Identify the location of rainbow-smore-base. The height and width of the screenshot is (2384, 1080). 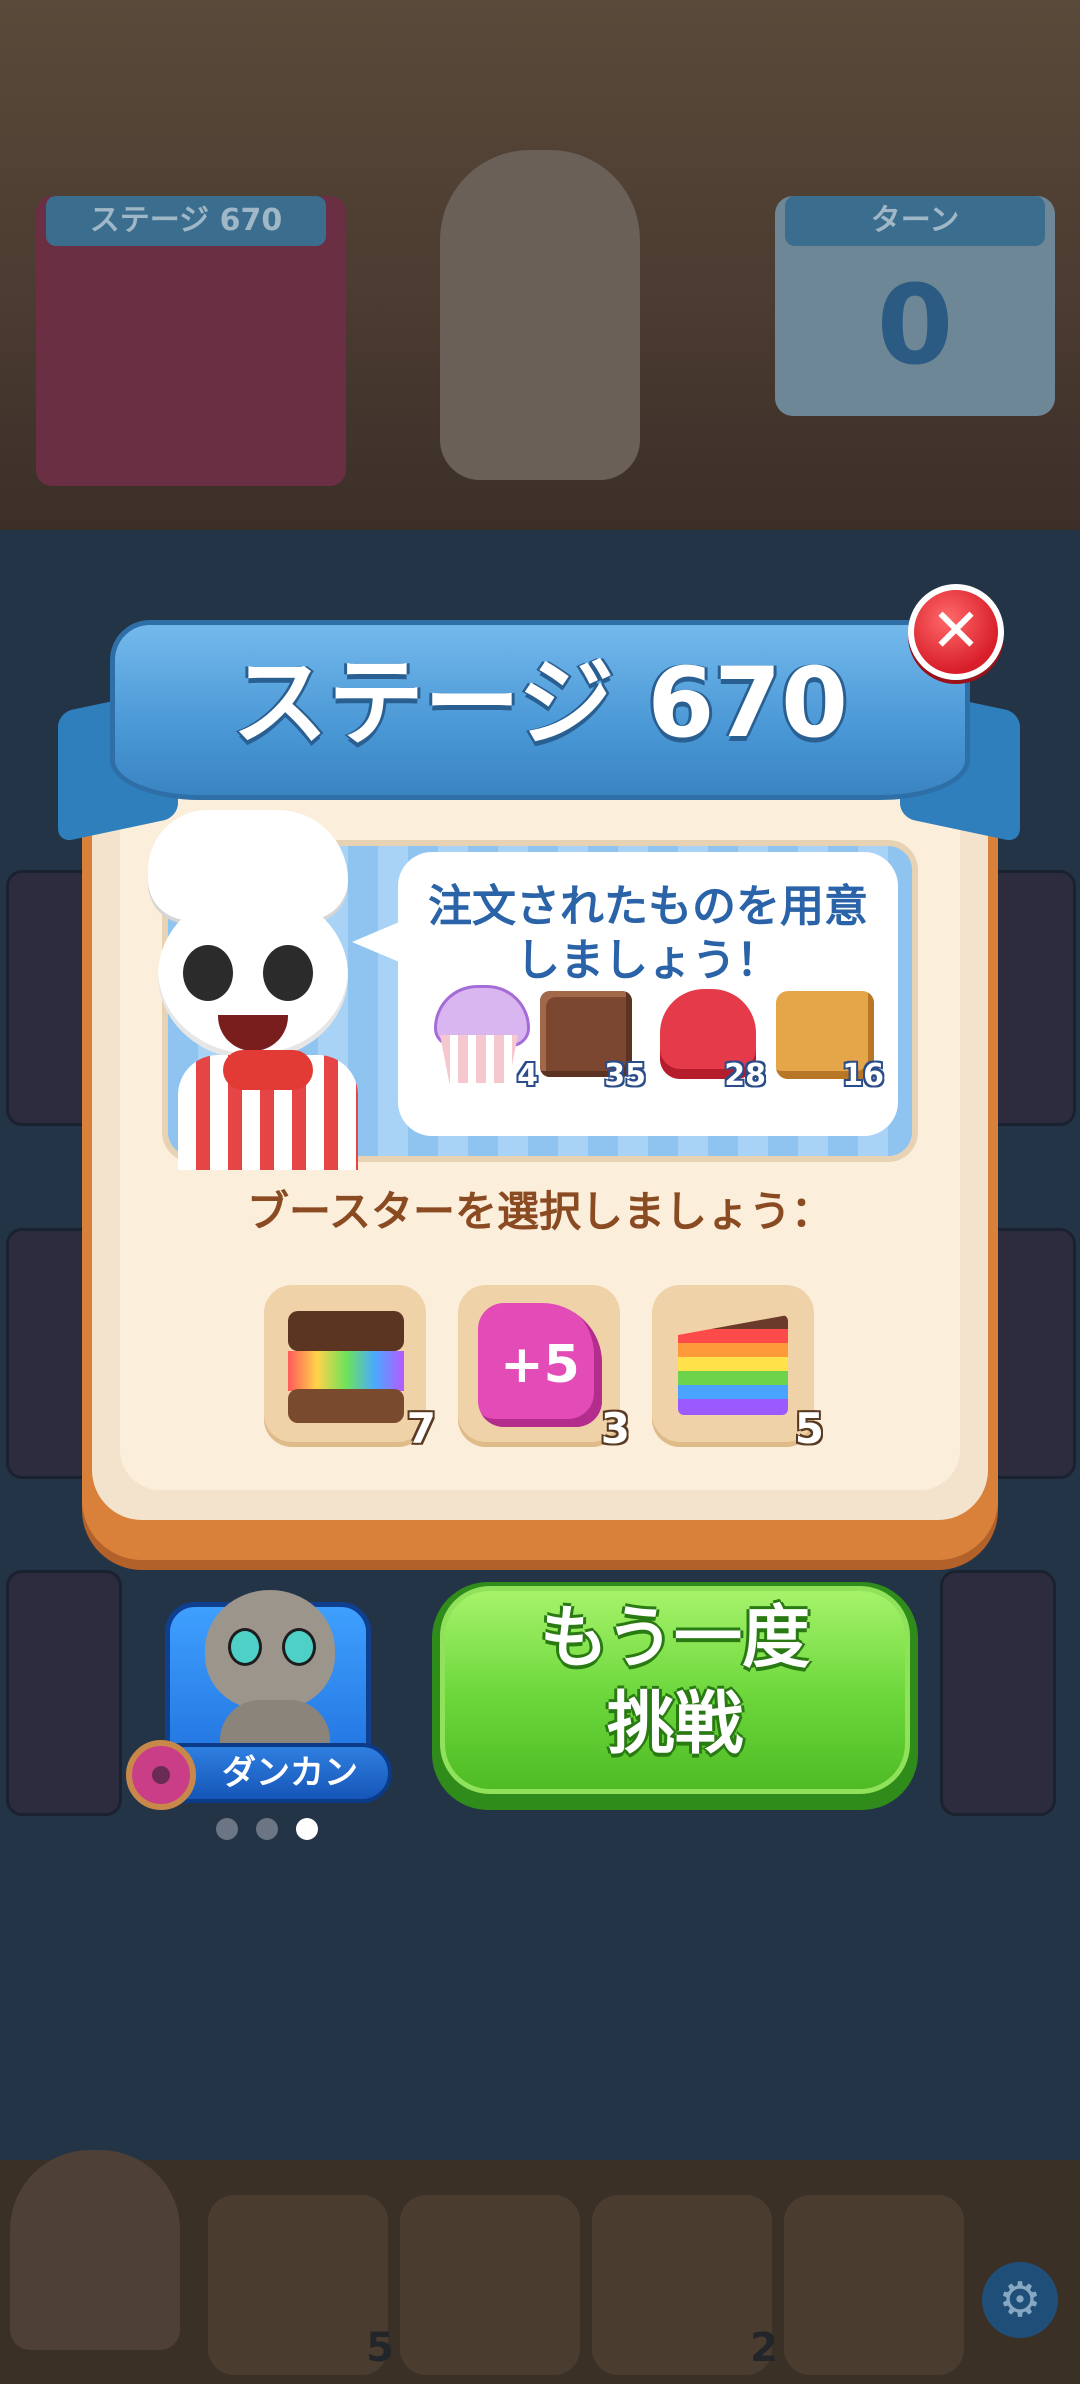
(346, 1406).